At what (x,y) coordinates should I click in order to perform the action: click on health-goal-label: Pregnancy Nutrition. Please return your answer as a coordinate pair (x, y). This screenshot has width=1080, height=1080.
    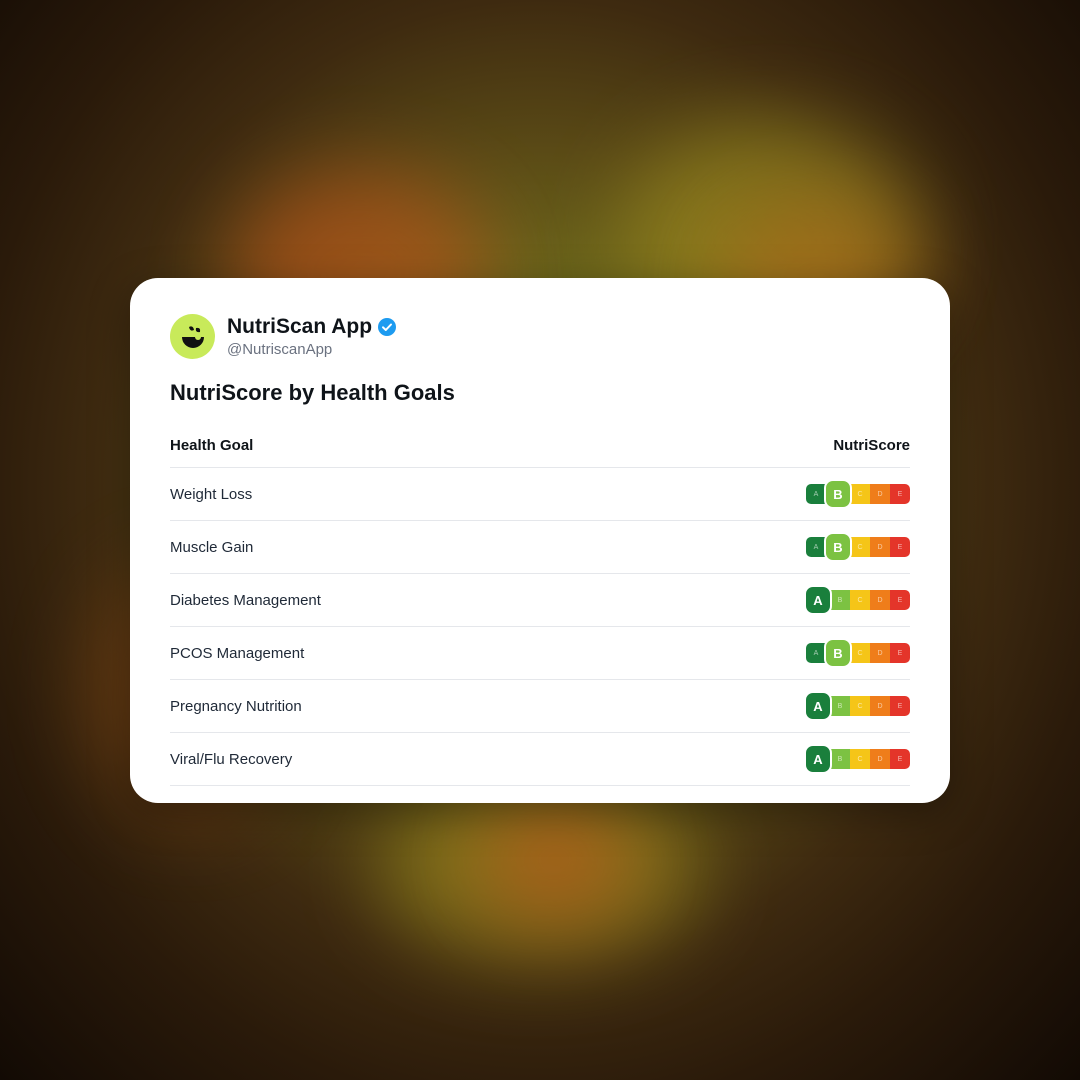
    Looking at the image, I should click on (236, 706).